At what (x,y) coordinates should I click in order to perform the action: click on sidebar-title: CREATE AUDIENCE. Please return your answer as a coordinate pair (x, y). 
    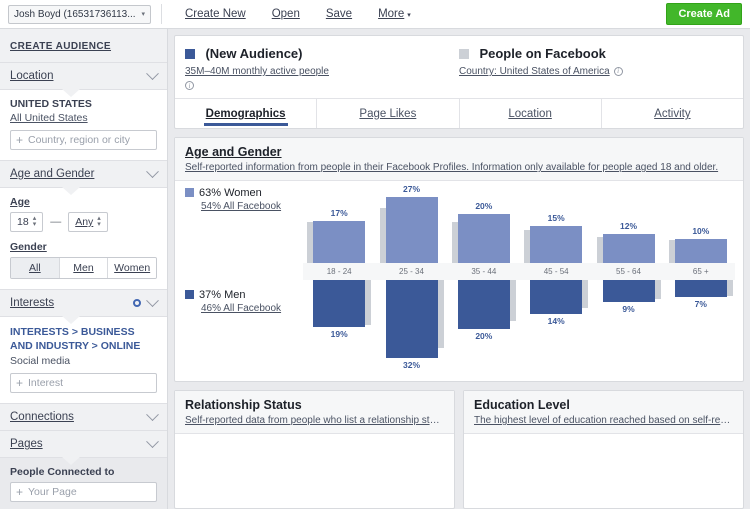
    Looking at the image, I should click on (61, 46).